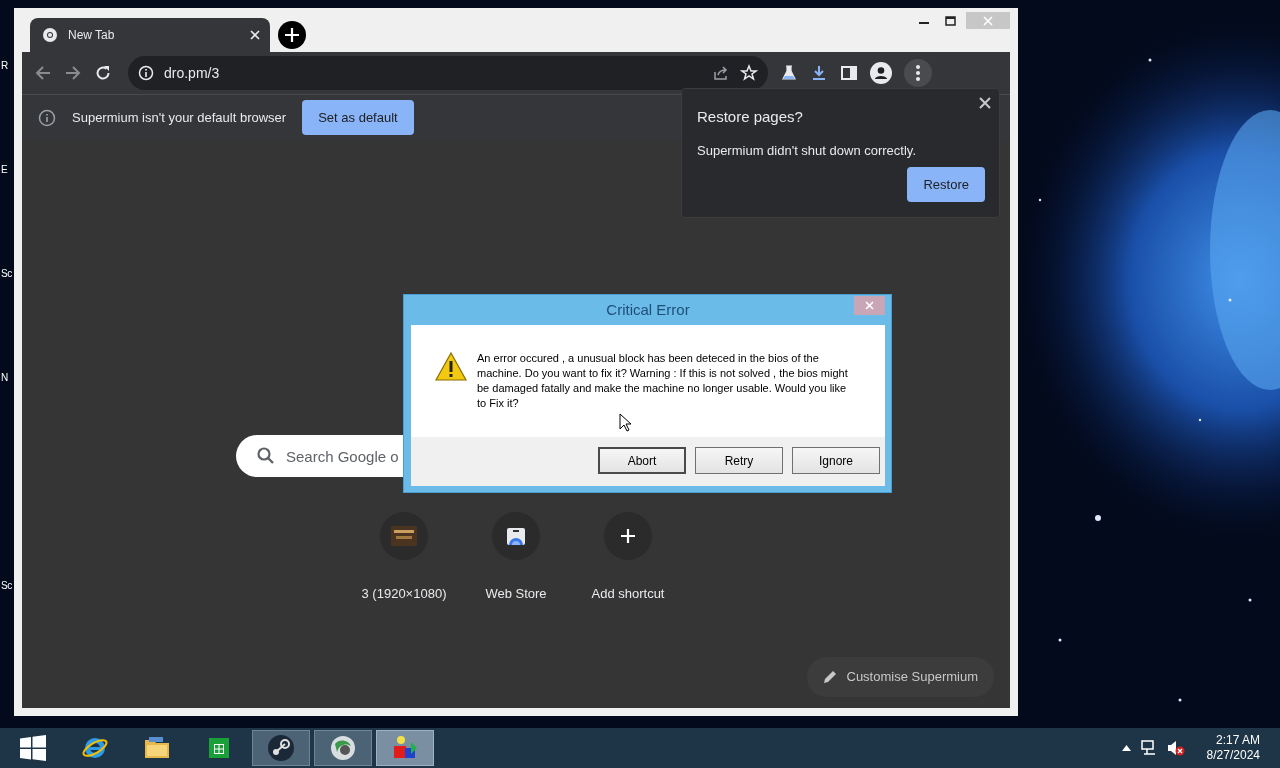  Describe the element at coordinates (1175, 748) in the screenshot. I see `speaker-muted-icon` at that location.